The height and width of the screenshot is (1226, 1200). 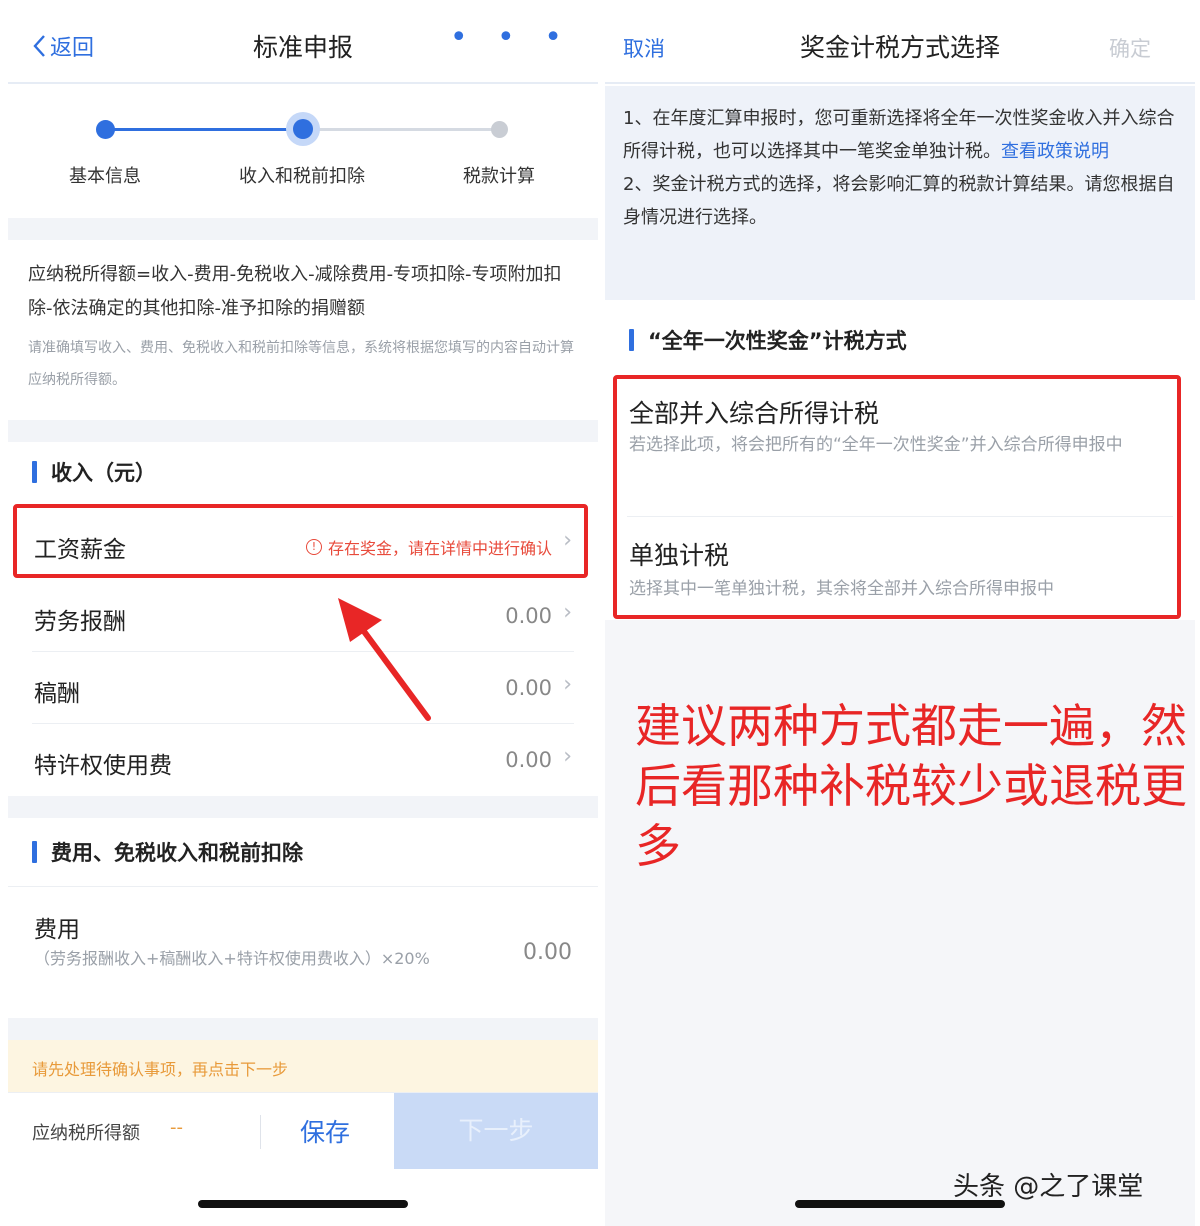 I want to click on row-label: 特许权使用费, so click(x=103, y=766).